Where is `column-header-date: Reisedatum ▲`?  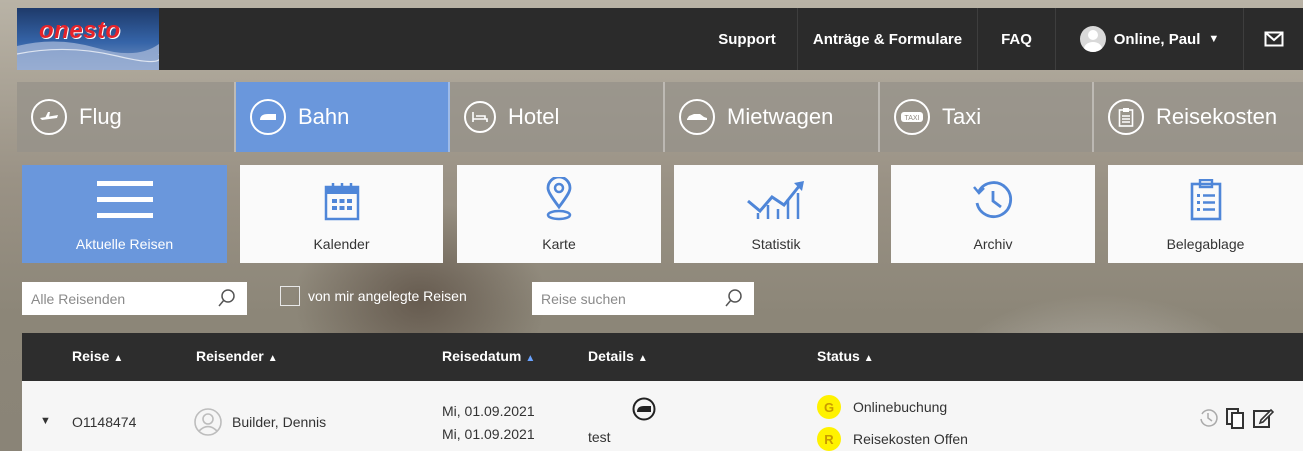
column-header-date: Reisedatum ▲ is located at coordinates (488, 356).